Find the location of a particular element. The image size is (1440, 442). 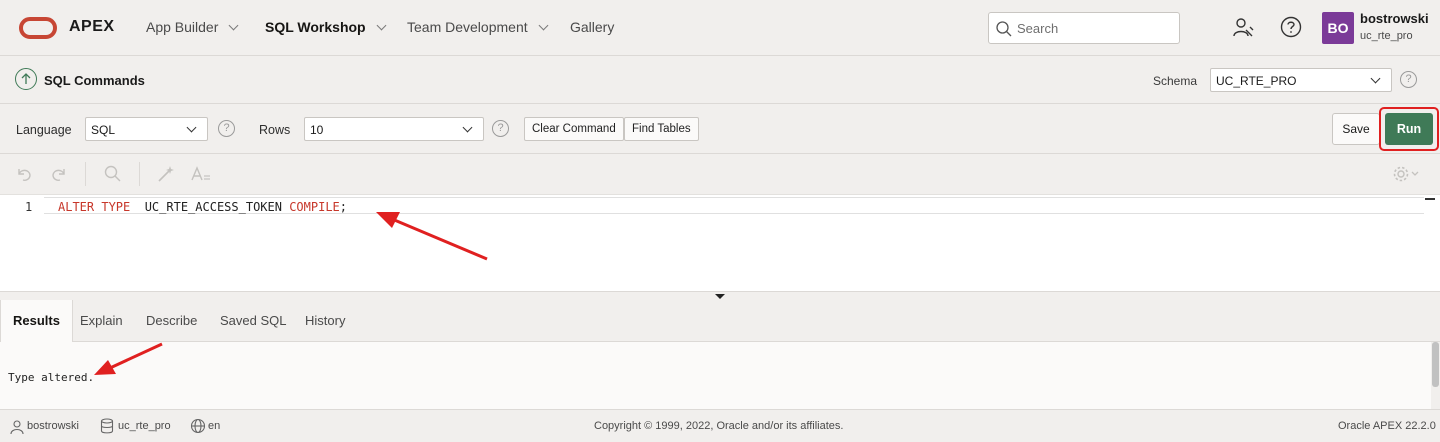

sql-statement: ALTER TYPE UC_RTE_ACCESS_TOKEN COMPILE; is located at coordinates (202, 207).